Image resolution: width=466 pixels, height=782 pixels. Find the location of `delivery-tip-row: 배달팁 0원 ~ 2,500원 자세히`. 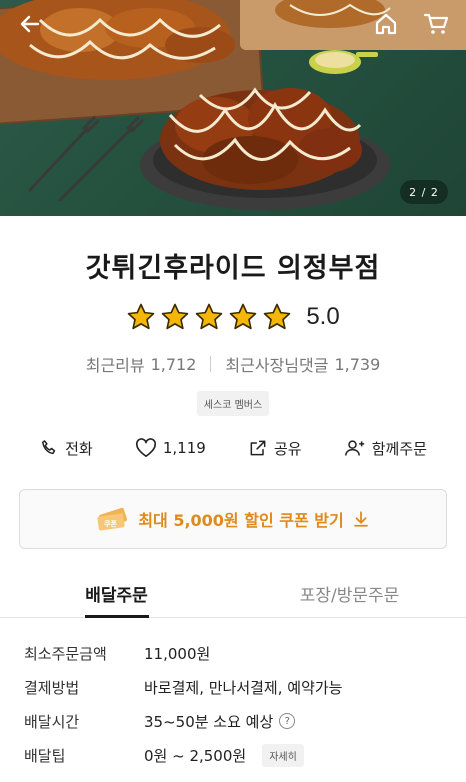

delivery-tip-row: 배달팁 0원 ~ 2,500원 자세히 is located at coordinates (239, 755).